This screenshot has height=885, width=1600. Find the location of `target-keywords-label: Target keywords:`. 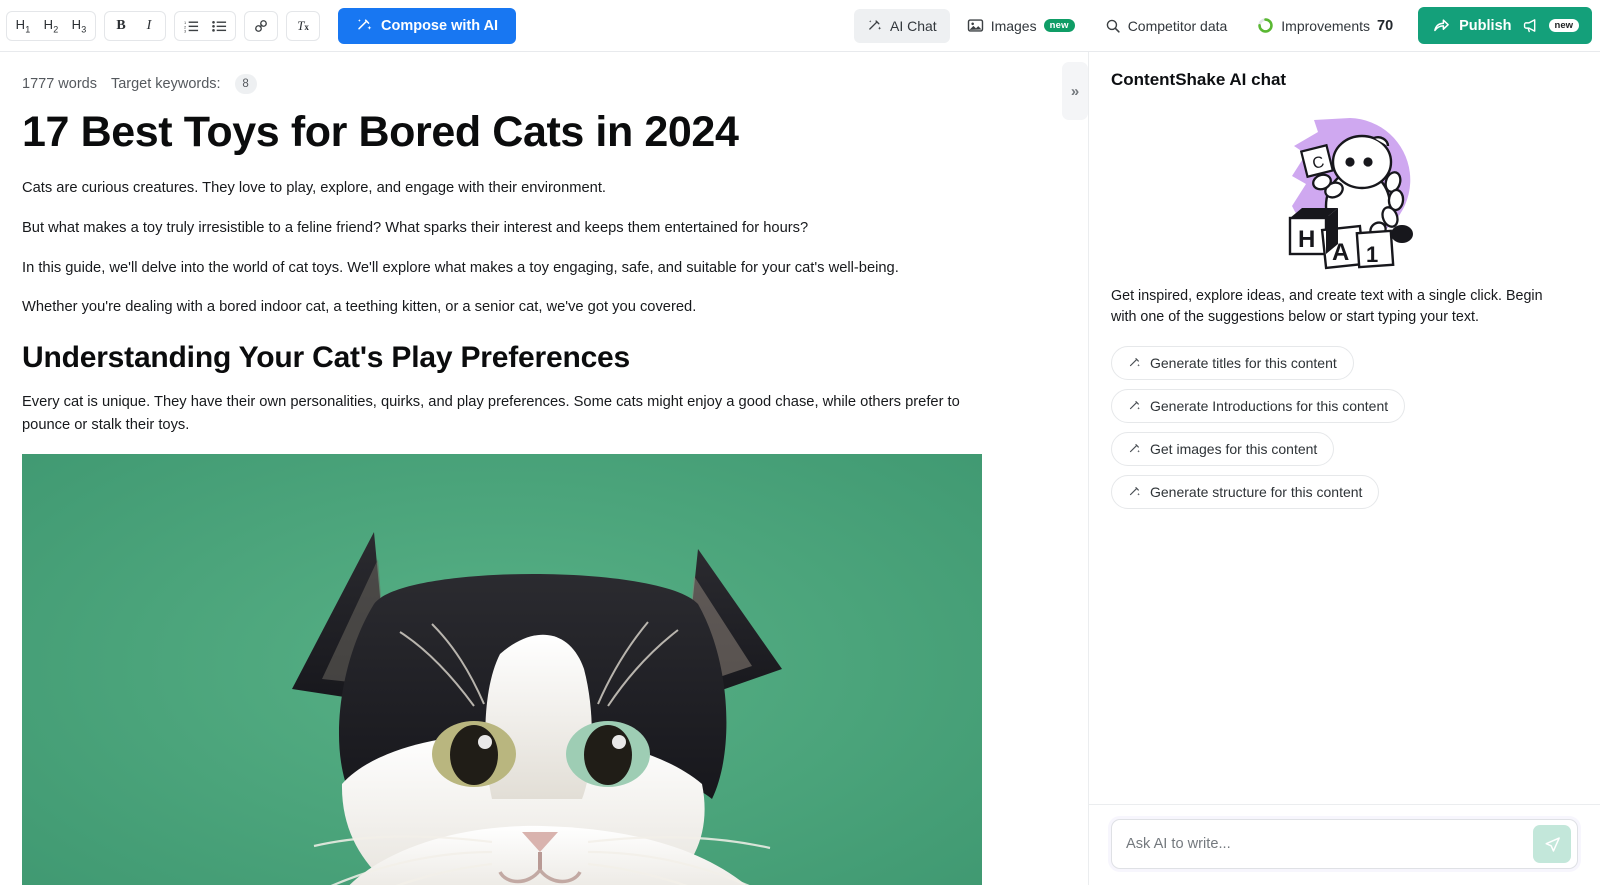

target-keywords-label: Target keywords: is located at coordinates (165, 84).